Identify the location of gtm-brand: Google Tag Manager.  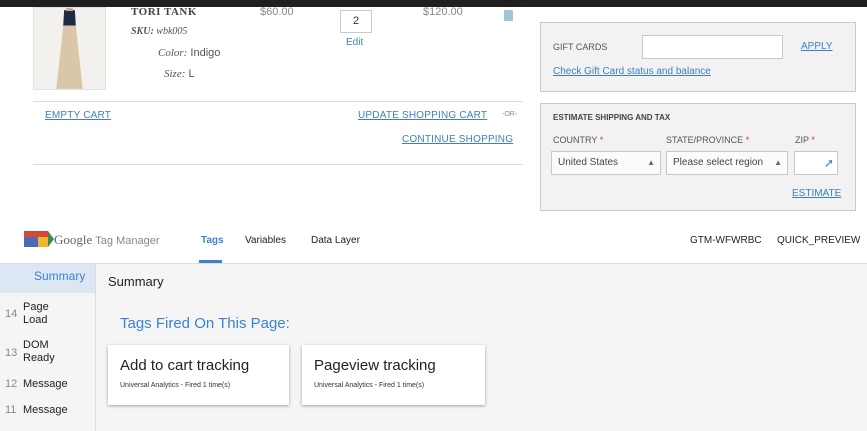
(107, 240).